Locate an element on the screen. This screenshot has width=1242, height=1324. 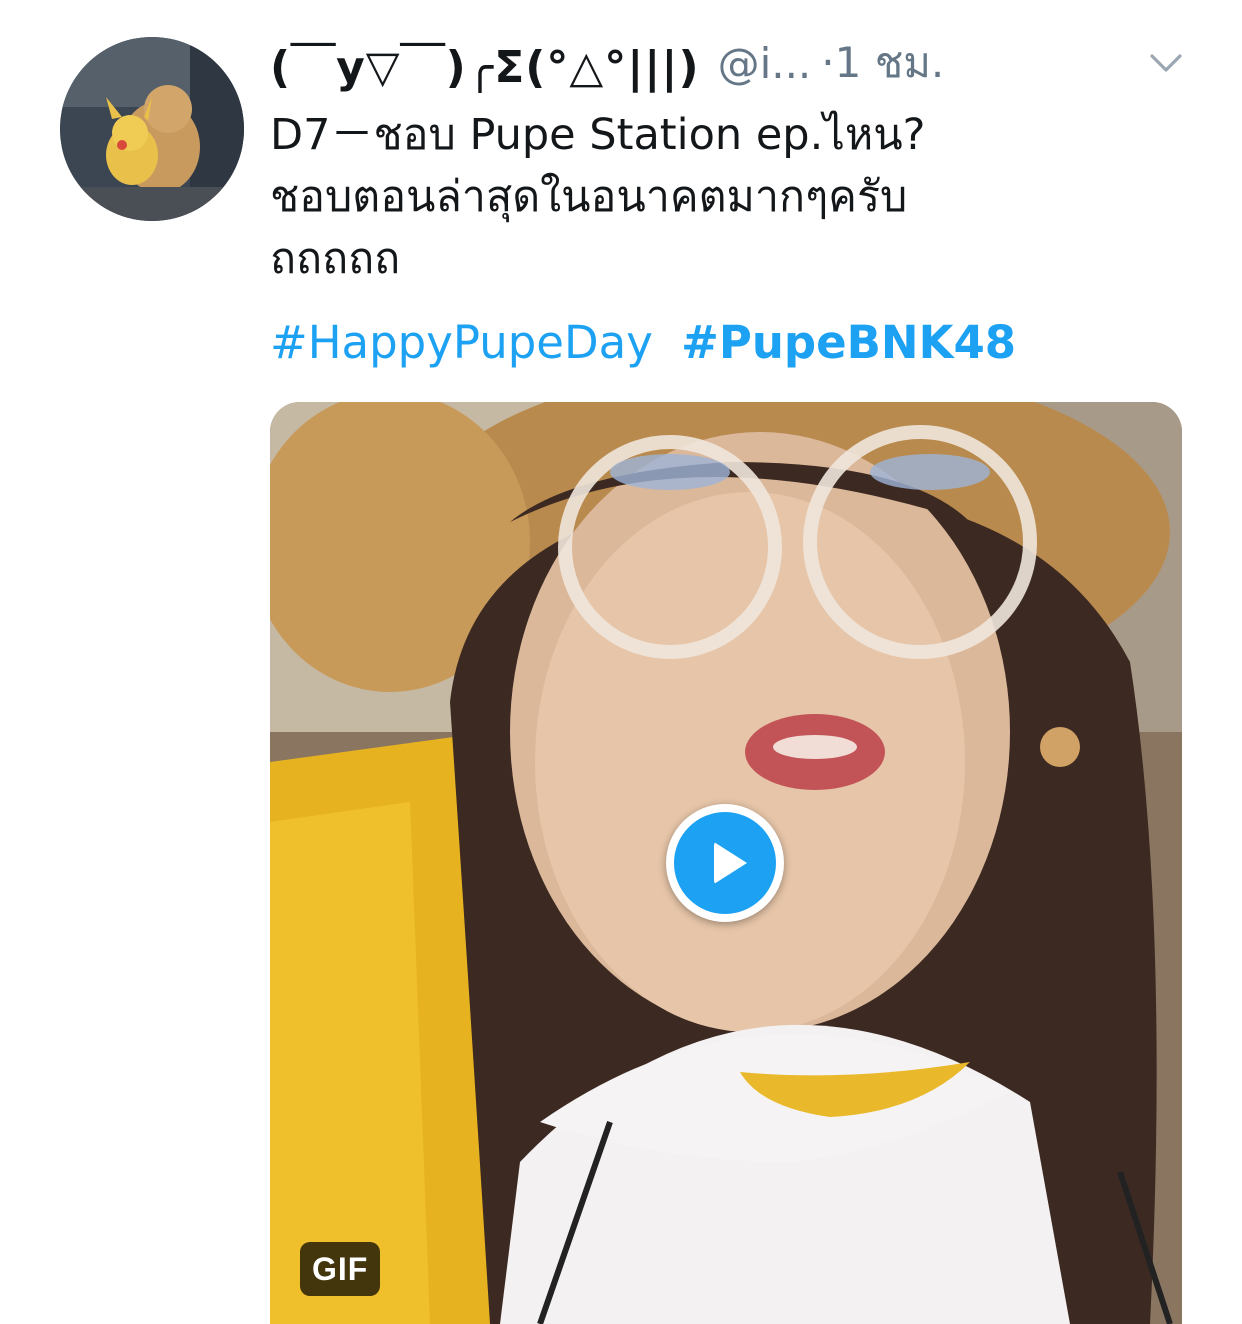
tweet-text-line: ชอบตอนล่าสุดในอนาคตมากๆครับ is located at coordinates (589, 197).